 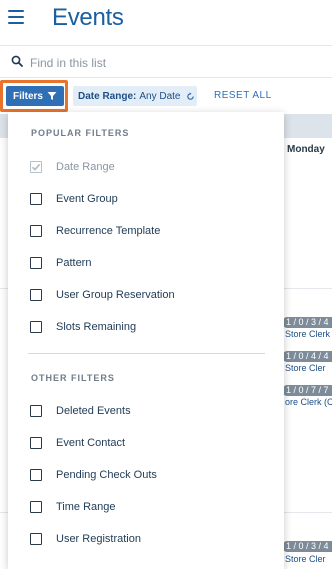 What do you see at coordinates (85, 167) in the screenshot?
I see `filter-option-label: Date Range` at bounding box center [85, 167].